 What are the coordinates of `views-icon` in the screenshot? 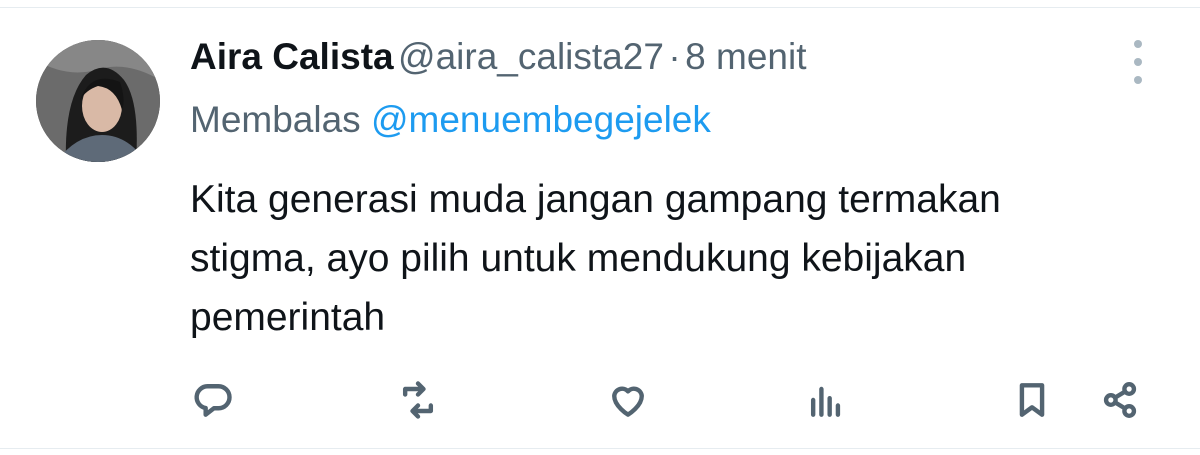 It's located at (825, 401).